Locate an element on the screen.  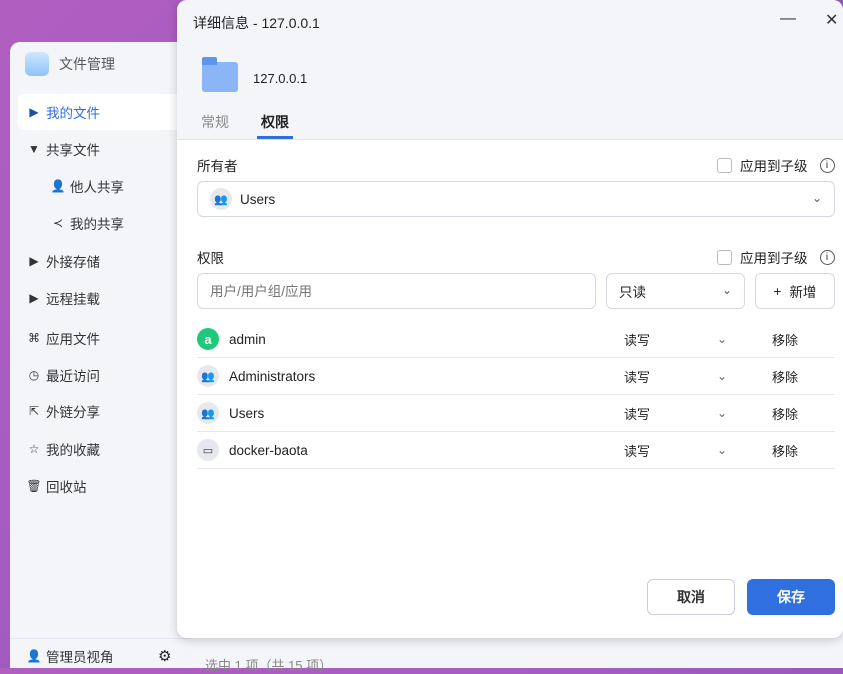
sidebar-item-link-share: ⇱ 外链分享 is located at coordinates (103, 411).